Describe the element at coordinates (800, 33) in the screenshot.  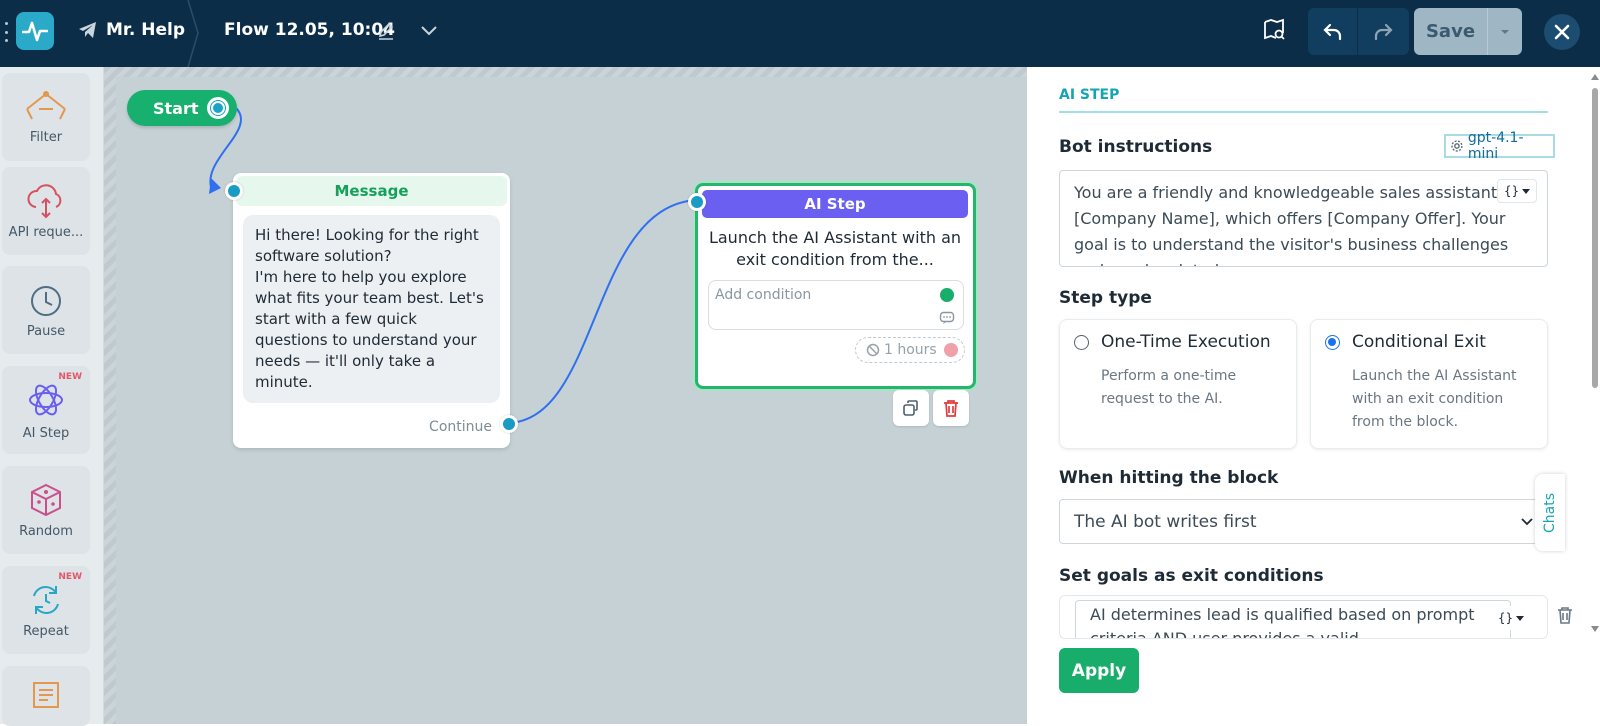
I see `top-bar: Mr. Help Flow 12.05, 10:04 Save` at that location.